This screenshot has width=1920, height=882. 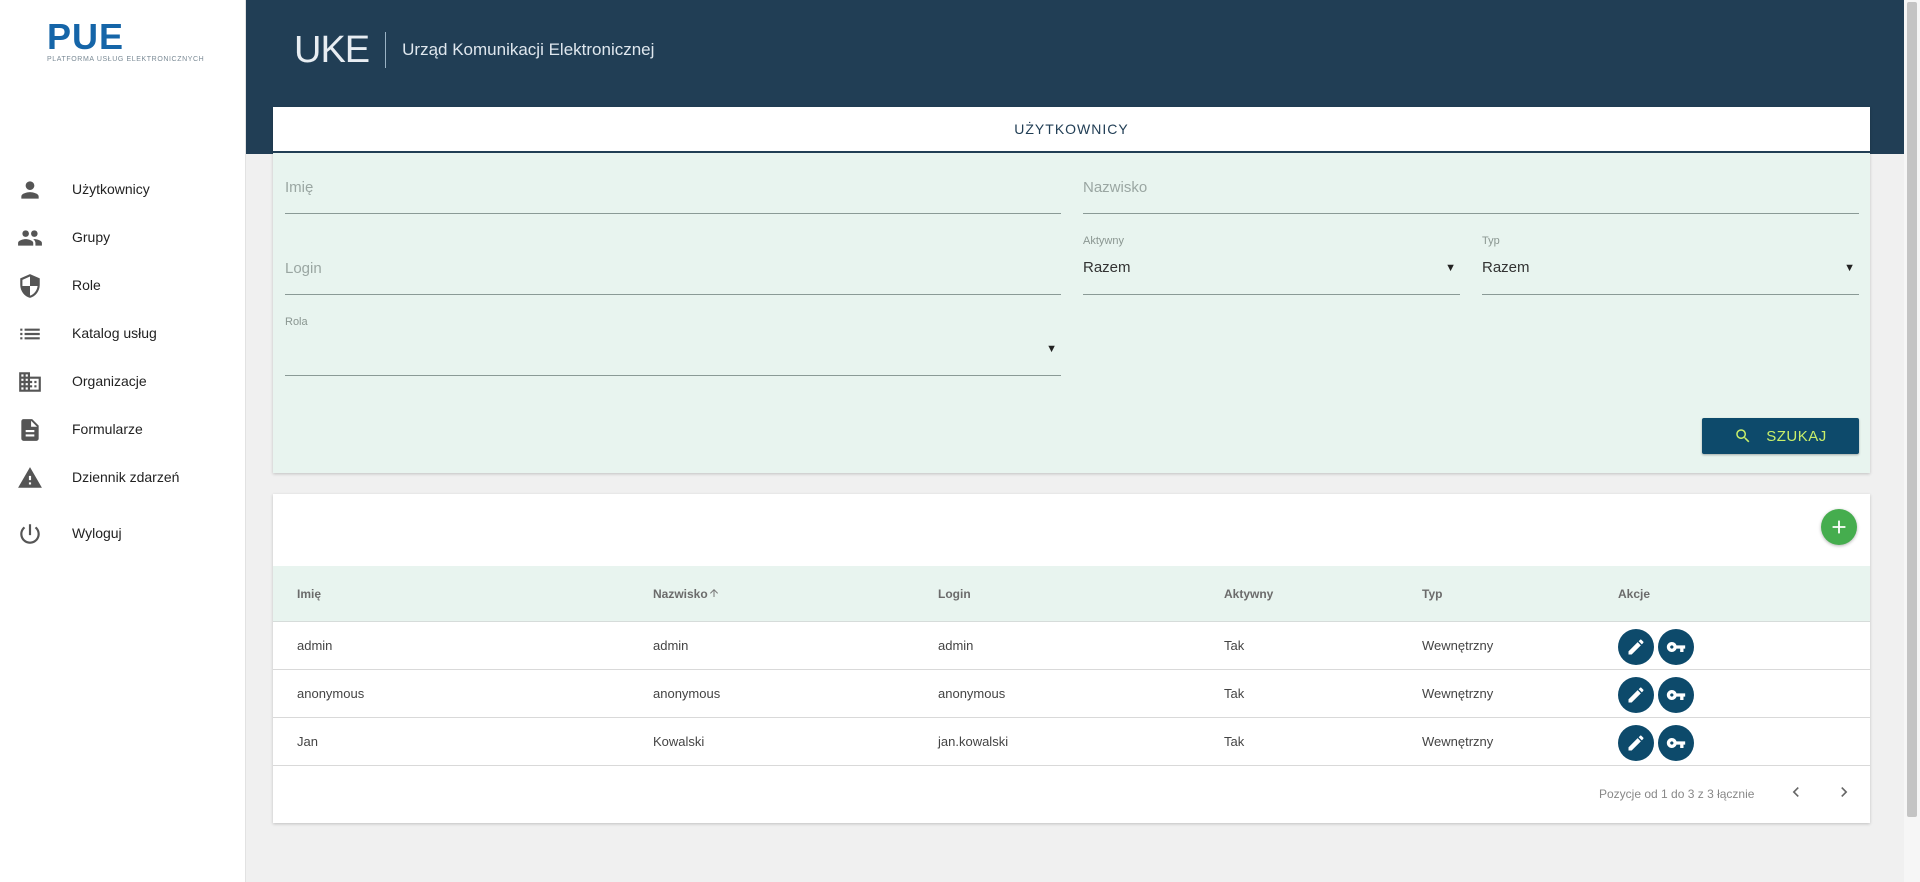 I want to click on column-label: Nazwisko, so click(x=680, y=594).